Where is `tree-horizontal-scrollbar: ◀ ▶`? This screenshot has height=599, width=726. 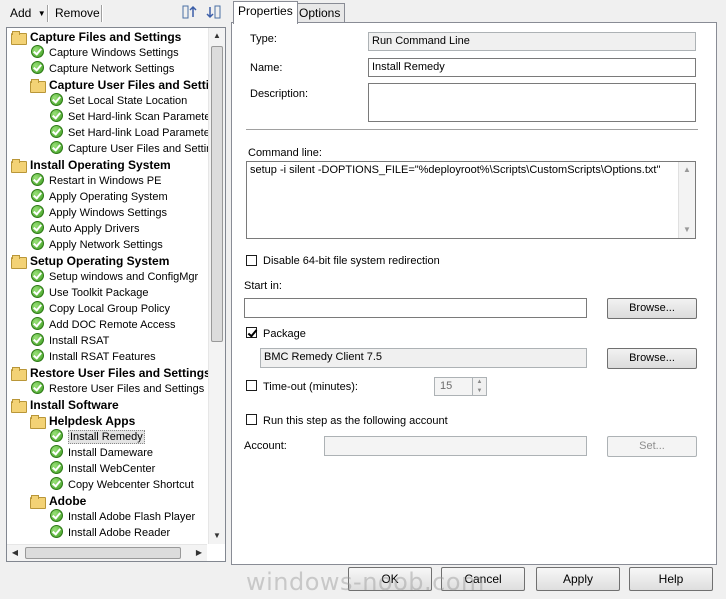
tree-horizontal-scrollbar: ◀ ▶ is located at coordinates (107, 552).